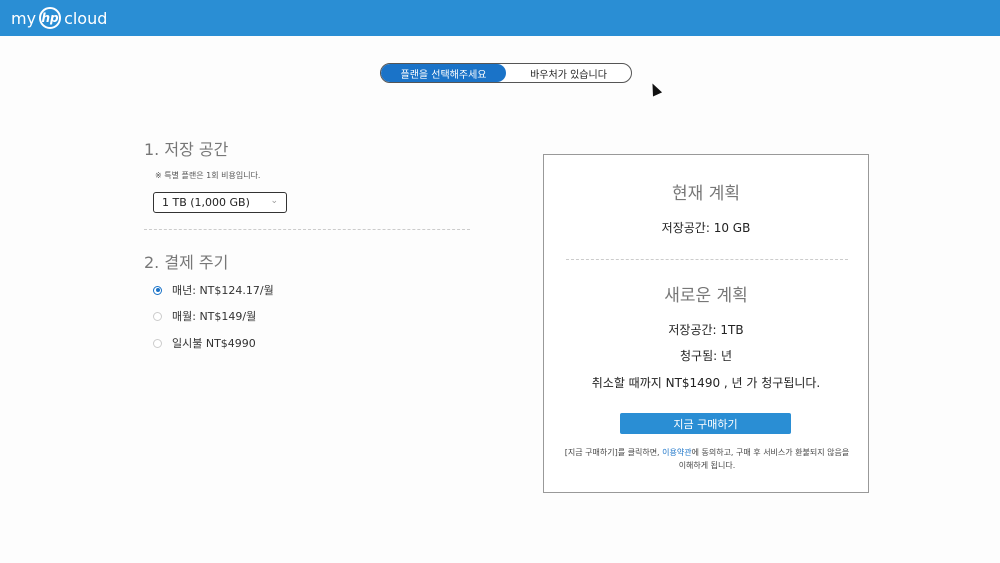  Describe the element at coordinates (500, 18) in the screenshot. I see `top-bar: my hp cloud` at that location.